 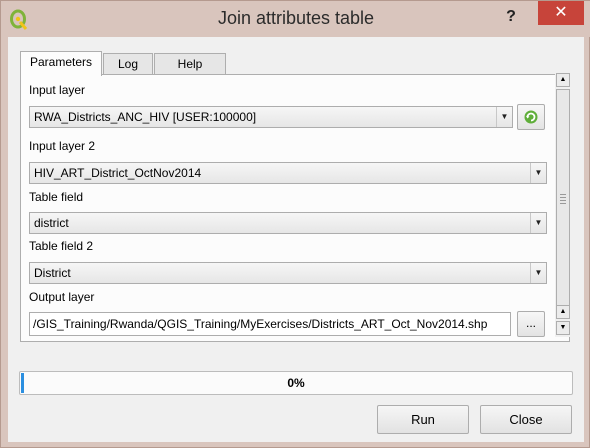 I want to click on scroll-down-icon: ▼, so click(x=563, y=328).